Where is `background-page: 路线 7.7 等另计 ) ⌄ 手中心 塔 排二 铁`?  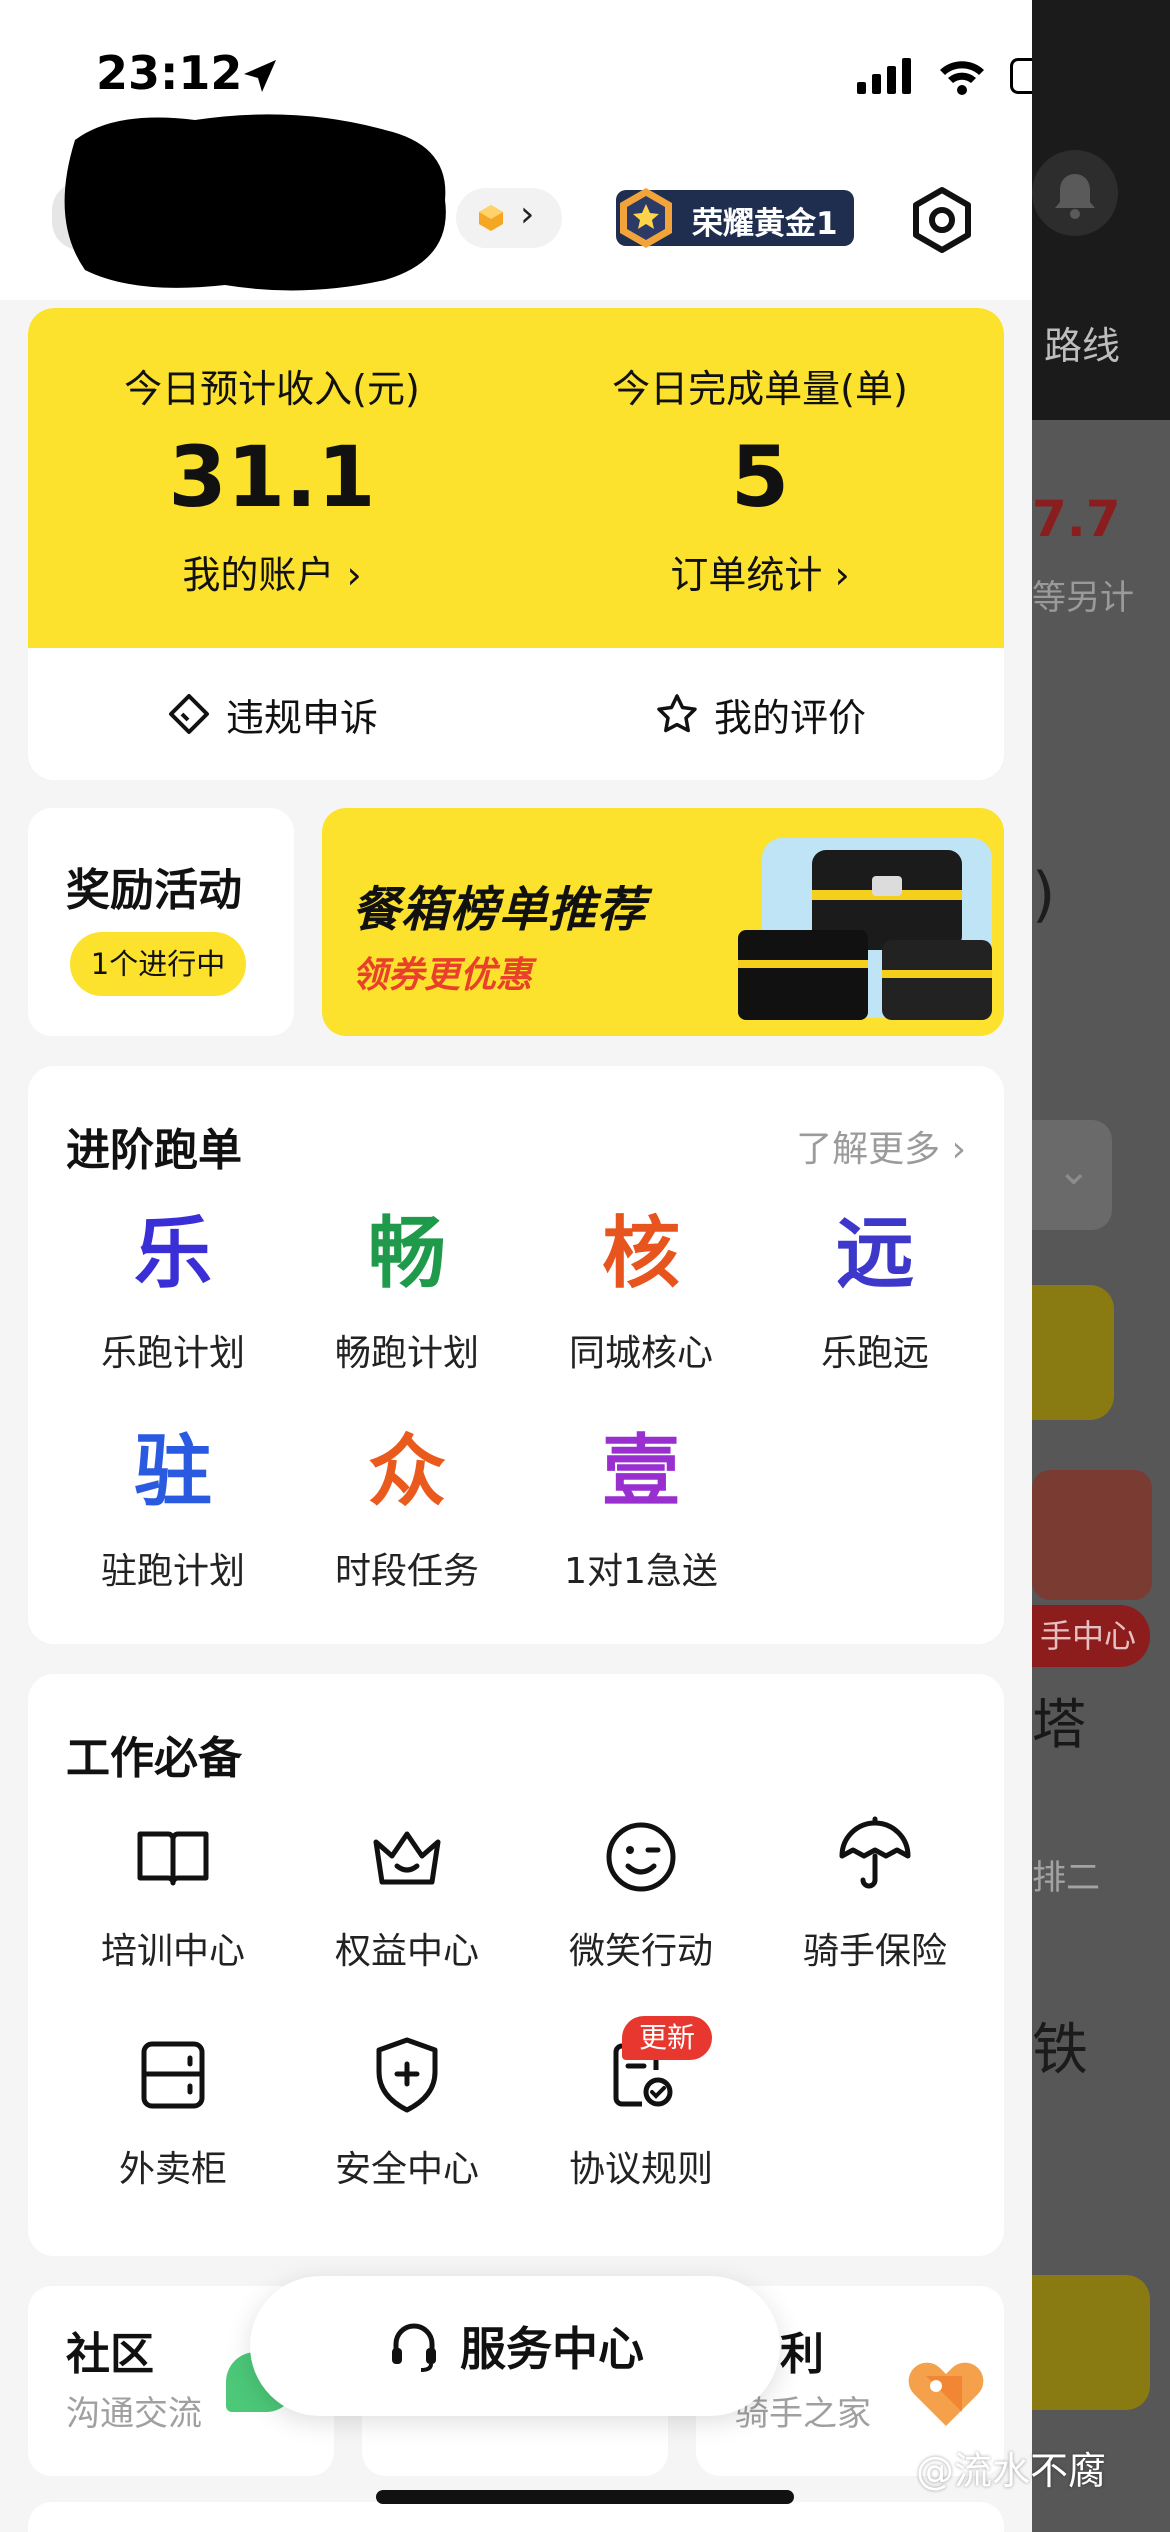 background-page: 路线 7.7 等另计 ) ⌄ 手中心 塔 排二 铁 is located at coordinates (1101, 1266).